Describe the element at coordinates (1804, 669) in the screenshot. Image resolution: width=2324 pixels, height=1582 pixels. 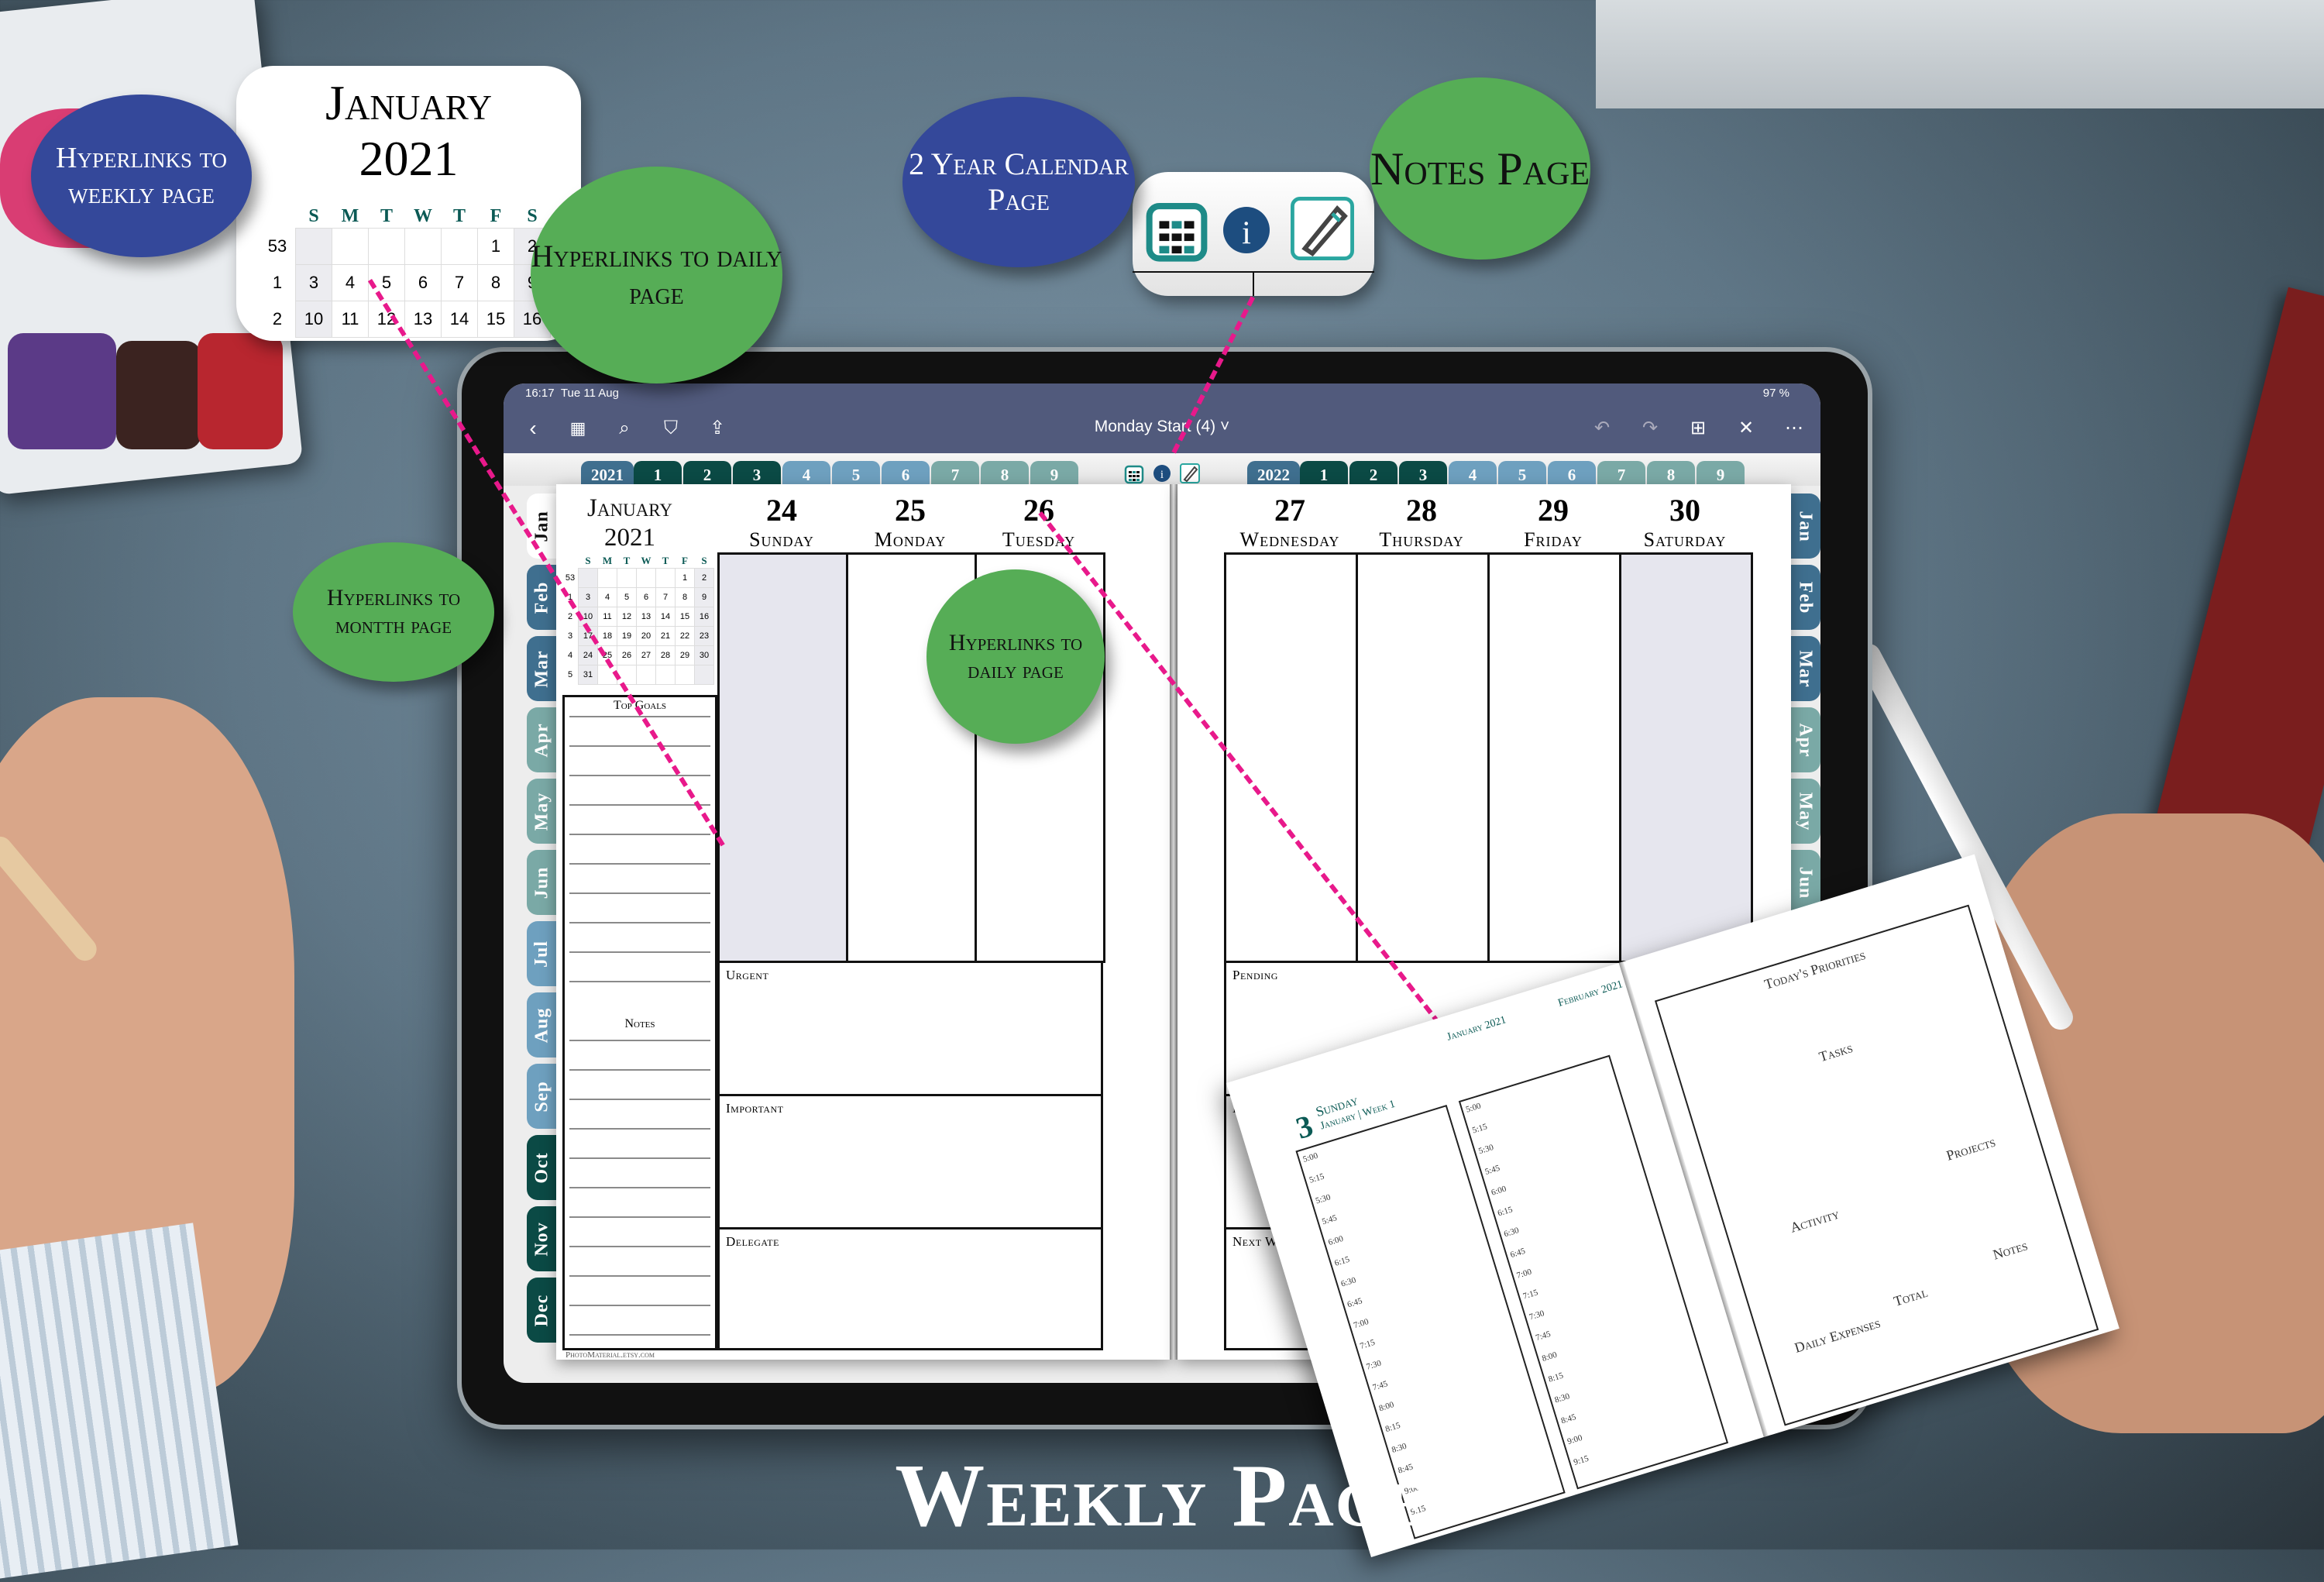
I see `month-tab-right-mar: Mar` at that location.